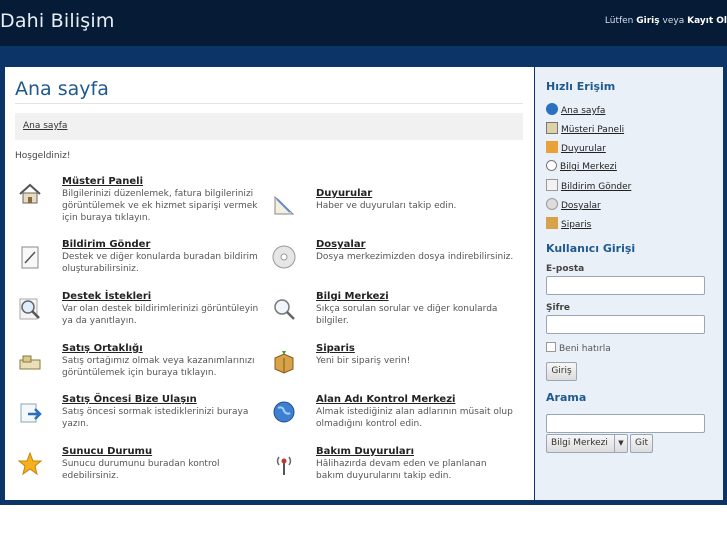 The image size is (727, 545). What do you see at coordinates (102, 348) in the screenshot?
I see `item-title: Satış Ortaklığı` at bounding box center [102, 348].